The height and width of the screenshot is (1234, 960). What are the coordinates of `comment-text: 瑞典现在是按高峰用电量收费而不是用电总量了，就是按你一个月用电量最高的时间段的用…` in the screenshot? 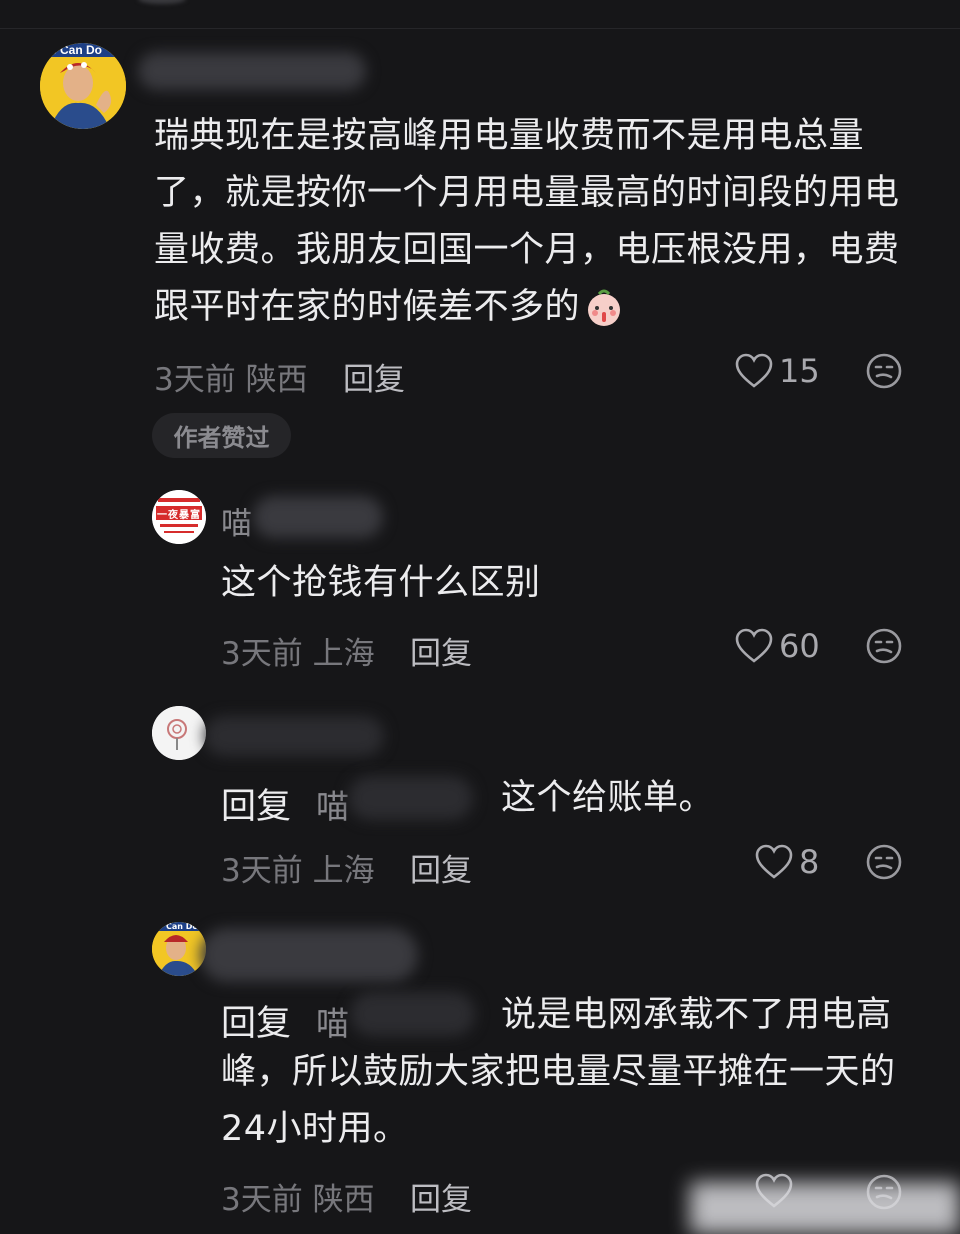 It's located at (527, 221).